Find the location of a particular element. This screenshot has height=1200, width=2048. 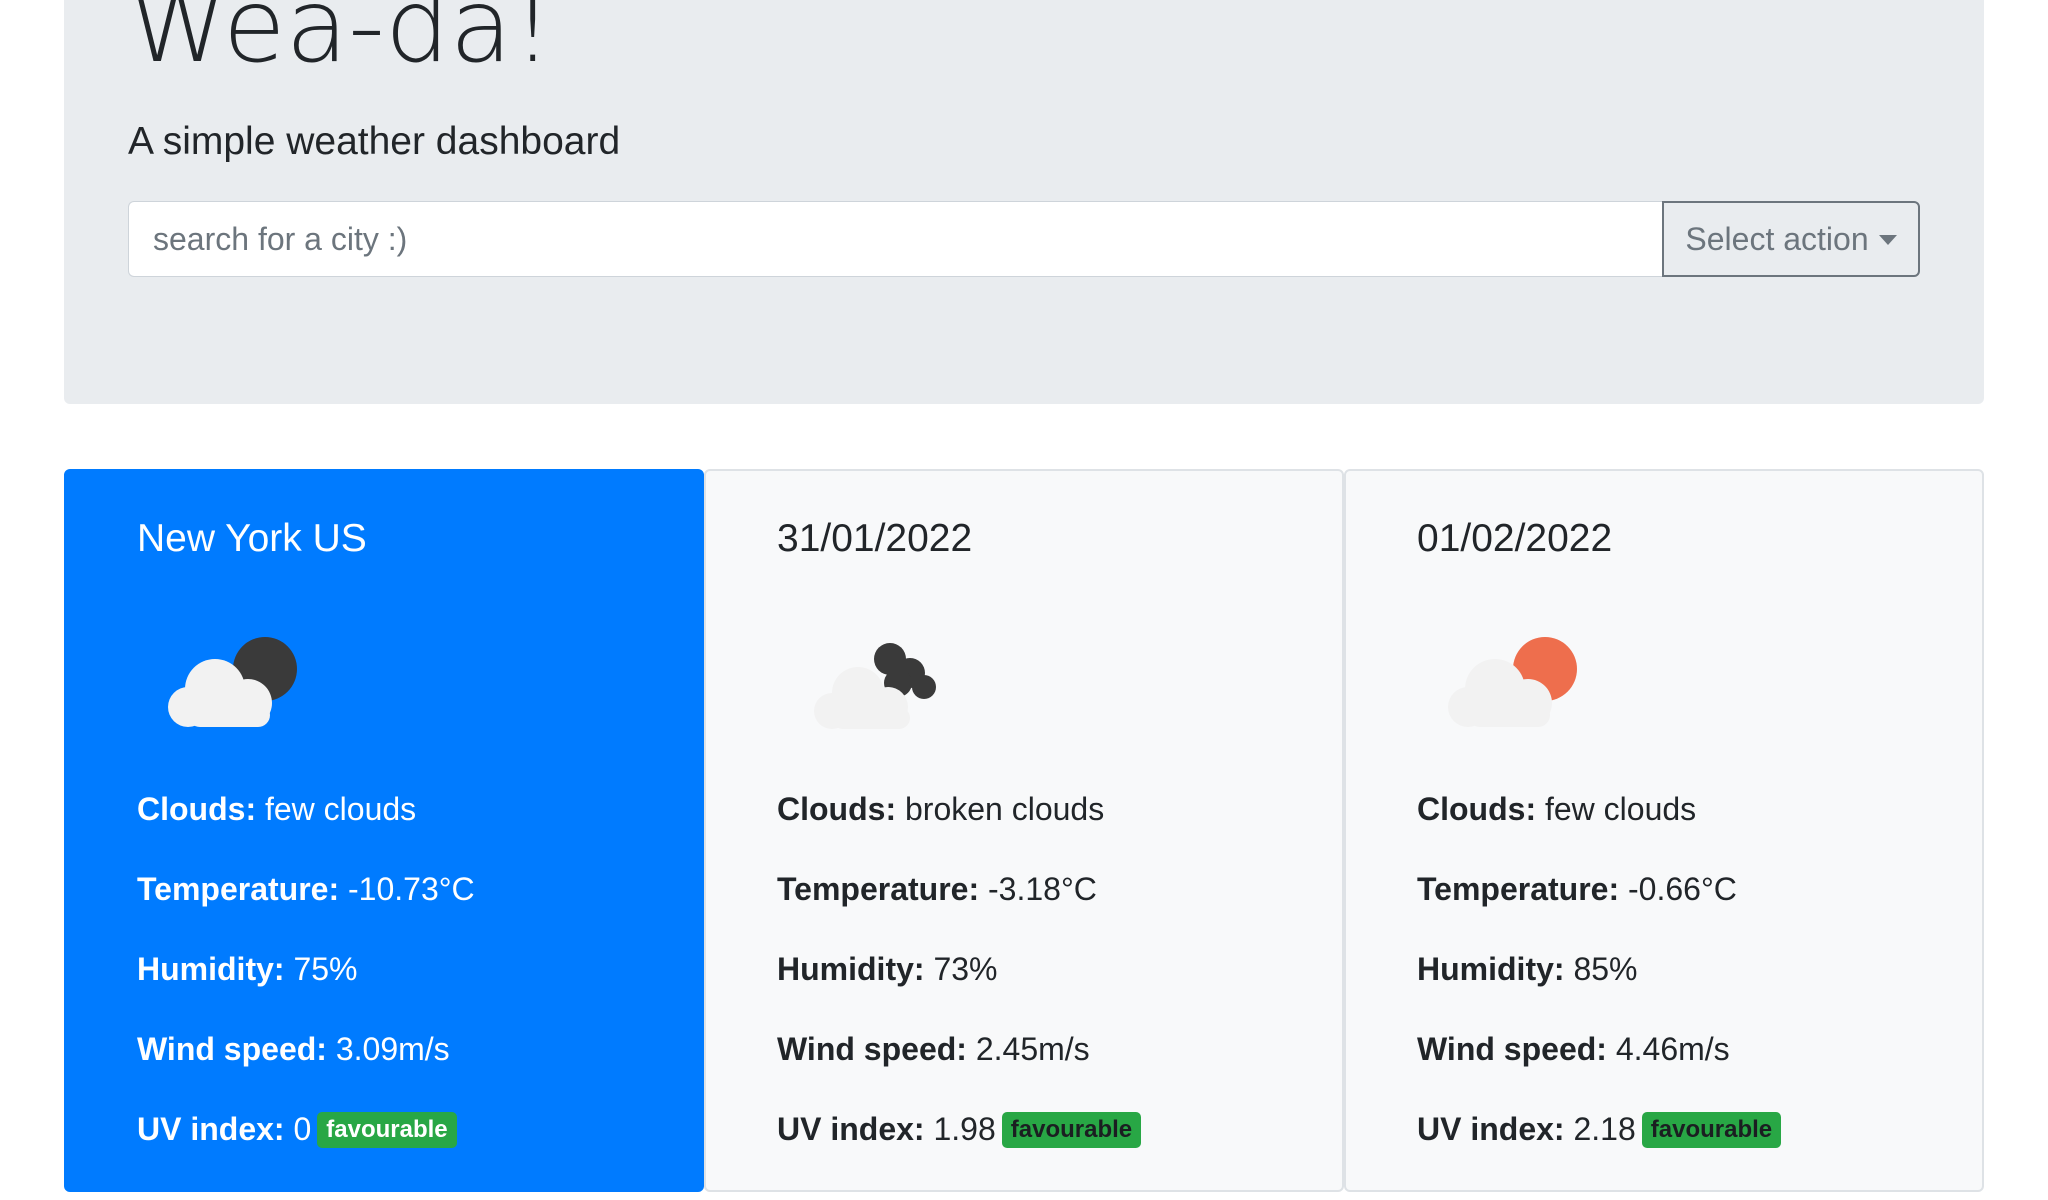

temperature-stat: Temperature: -0.66°C is located at coordinates (1577, 889).